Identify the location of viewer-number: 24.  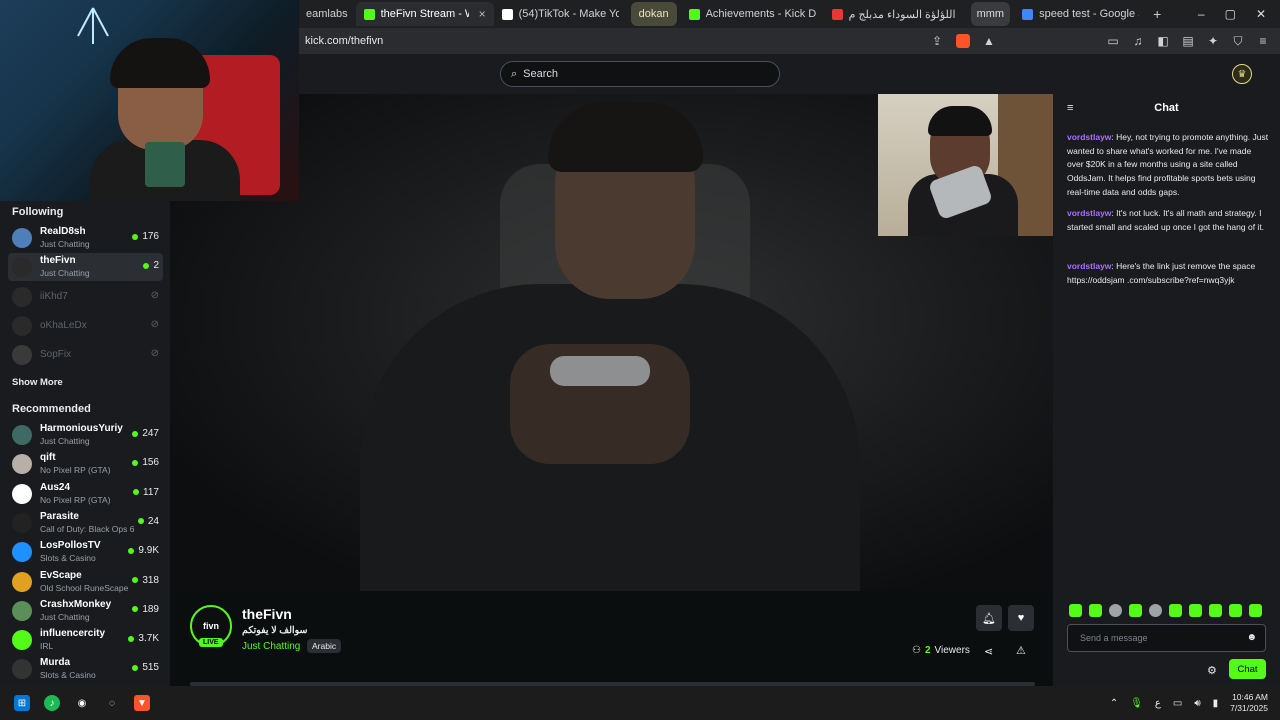
(153, 521).